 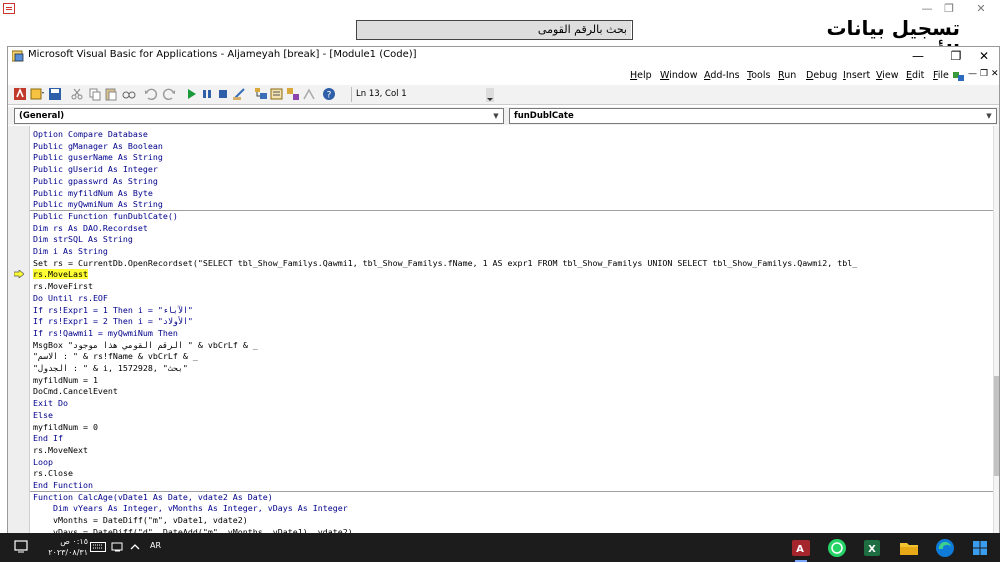 I want to click on excel-app-icon: X, so click(x=872, y=548).